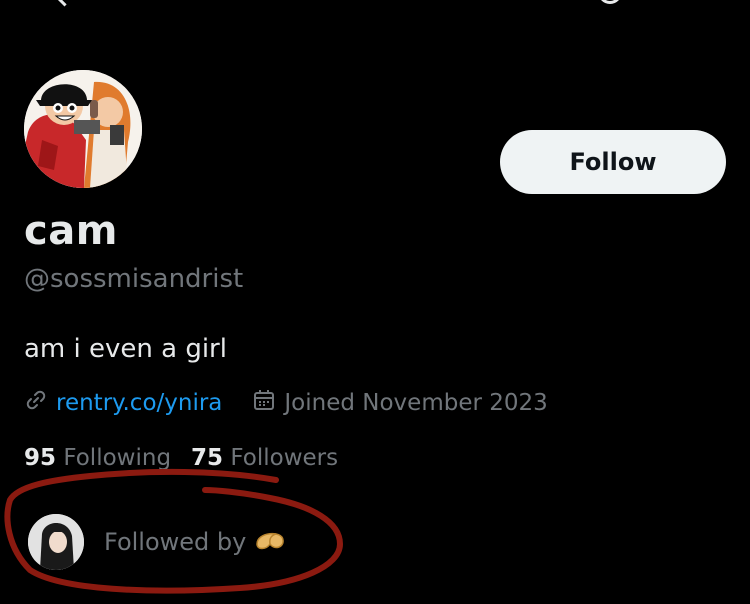 The image size is (750, 604). What do you see at coordinates (207, 458) in the screenshot?
I see `followers-count: 75` at bounding box center [207, 458].